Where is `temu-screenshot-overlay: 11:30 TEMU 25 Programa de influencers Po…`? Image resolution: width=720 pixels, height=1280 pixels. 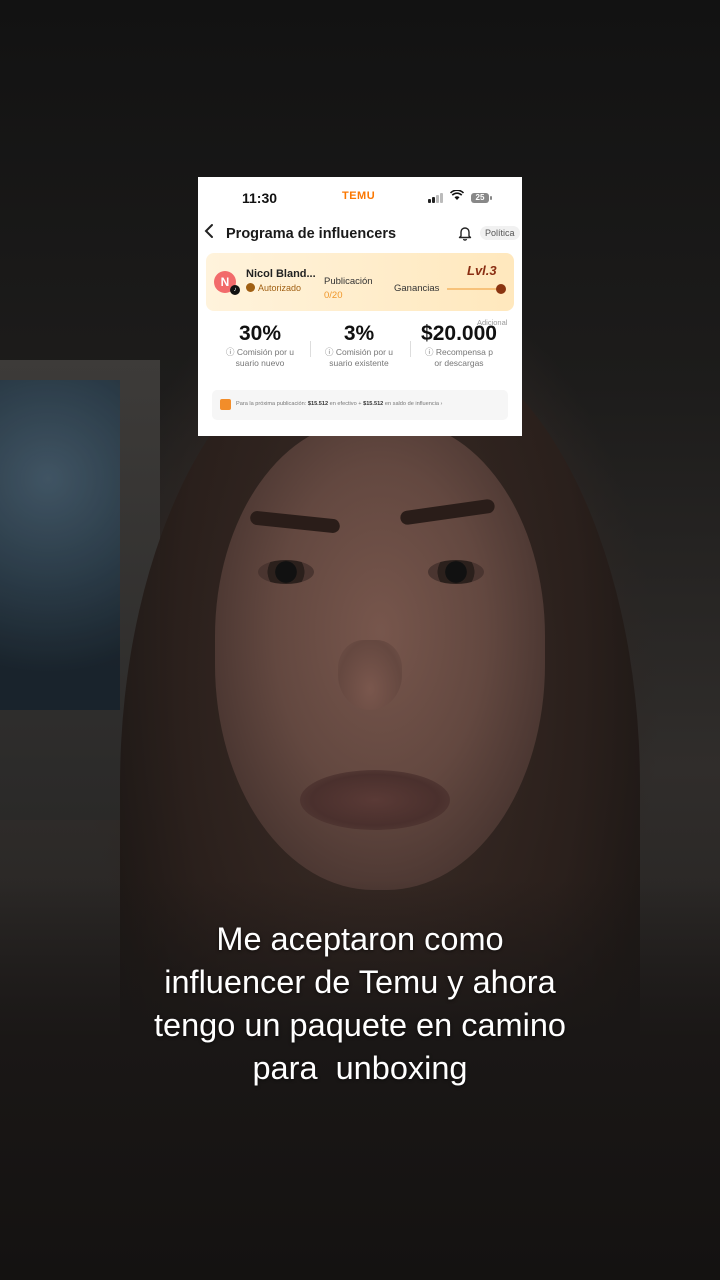
temu-screenshot-overlay: 11:30 TEMU 25 Programa de influencers Po… is located at coordinates (360, 306).